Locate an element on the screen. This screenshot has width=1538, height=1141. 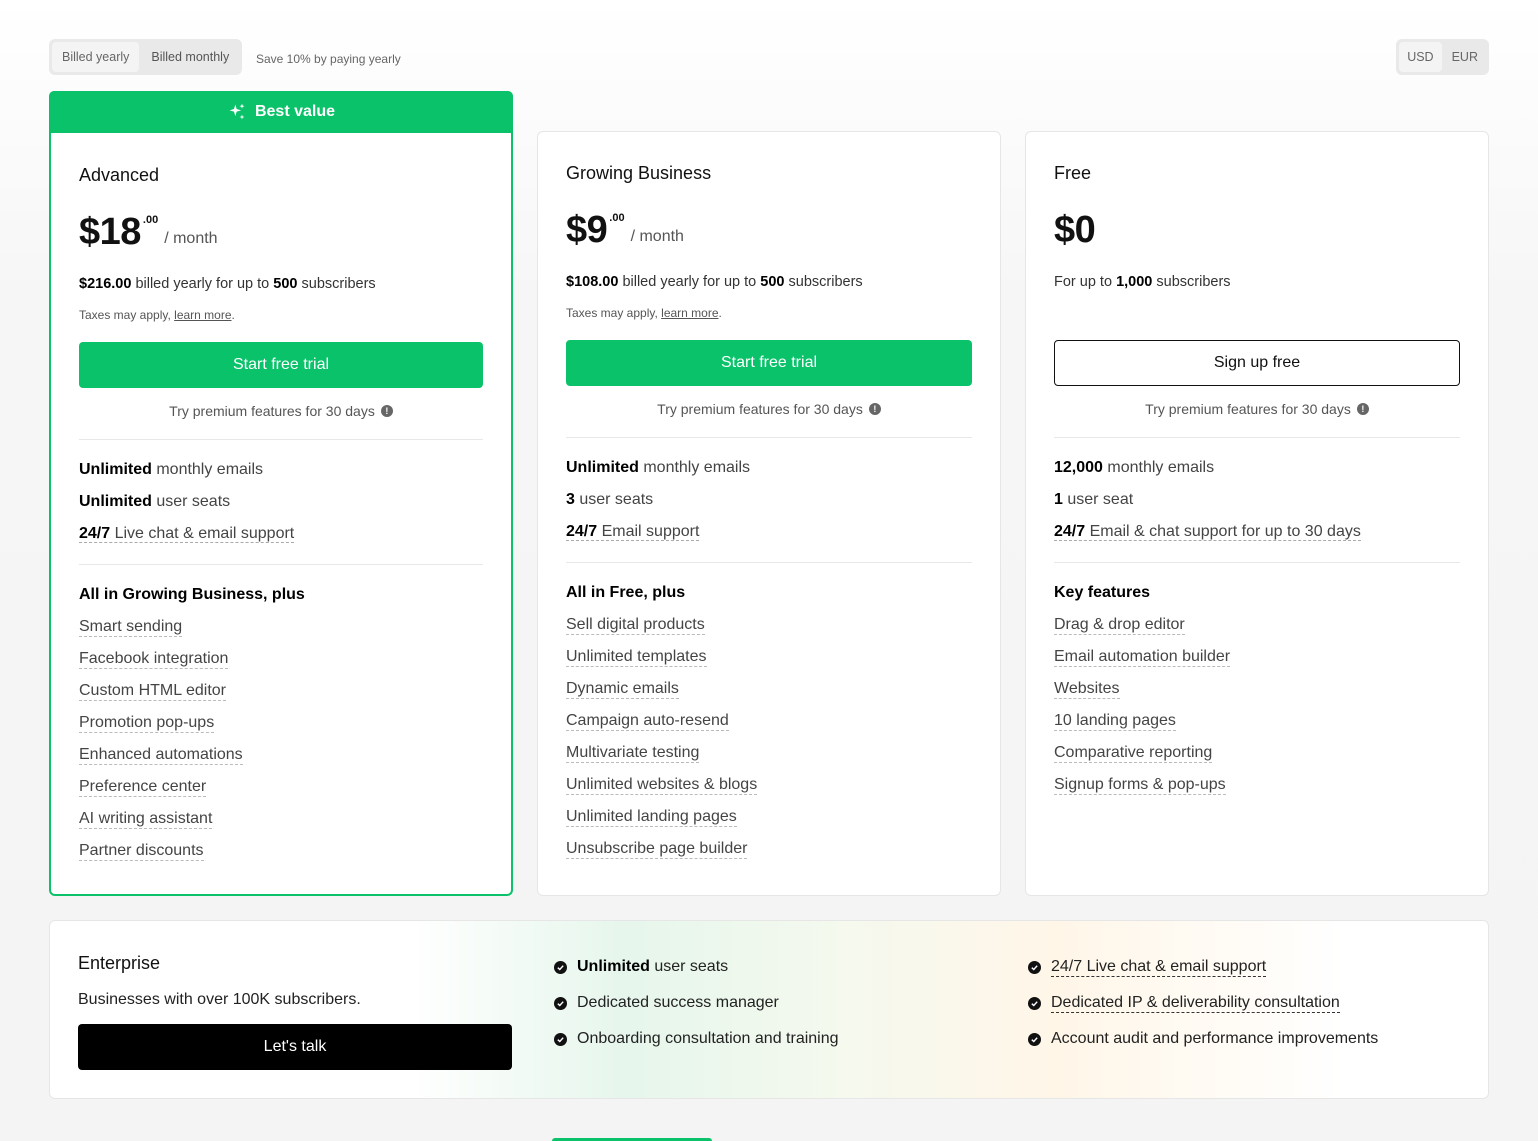
price-amount: $18 is located at coordinates (110, 232).